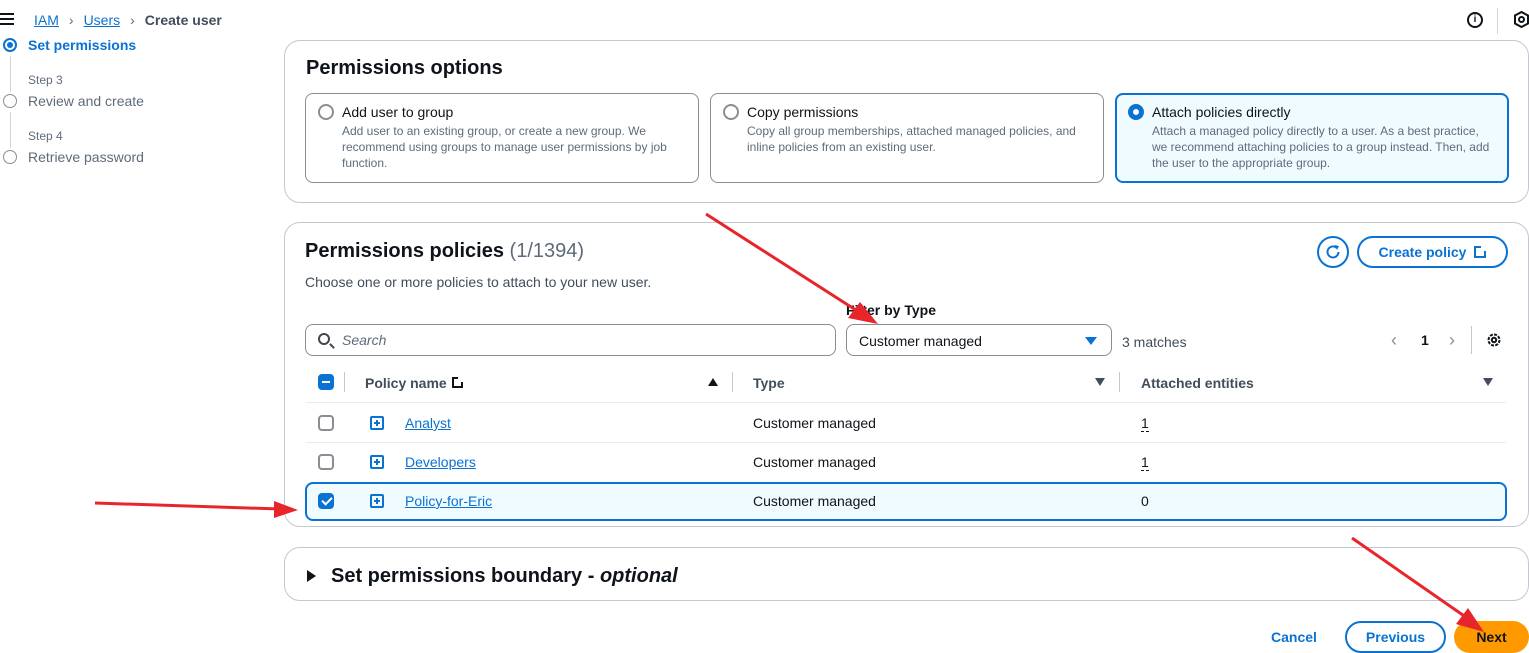  I want to click on search-icon, so click(324, 339).